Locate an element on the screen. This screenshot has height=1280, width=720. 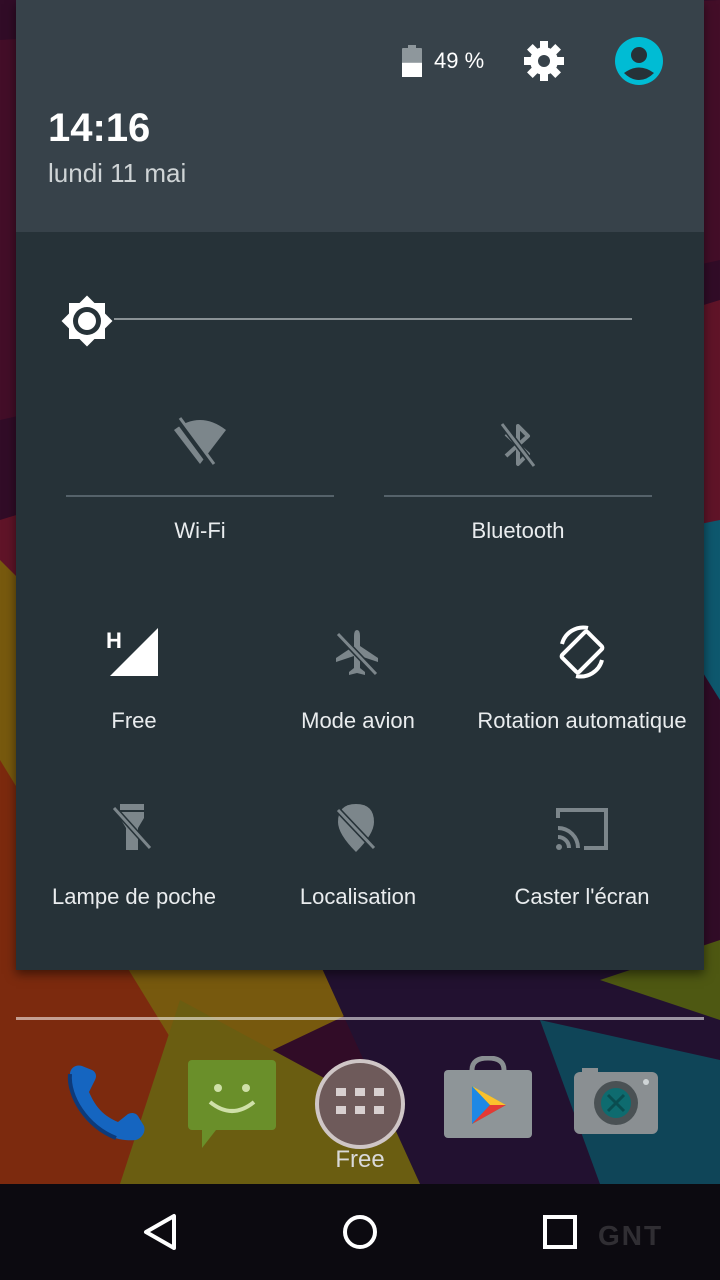
screen-rotation-icon is located at coordinates (582, 652).